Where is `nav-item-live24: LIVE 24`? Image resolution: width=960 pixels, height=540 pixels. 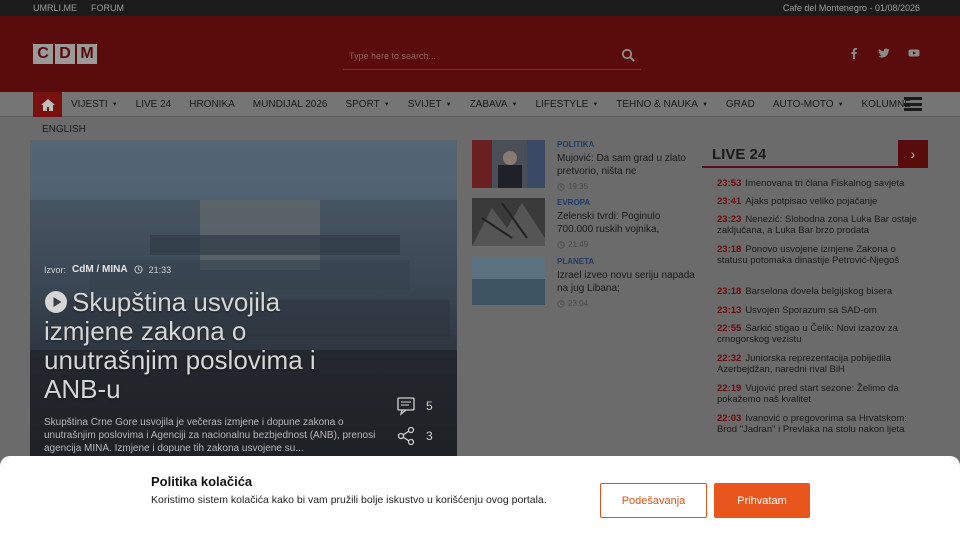
nav-item-live24: LIVE 24 is located at coordinates (154, 104).